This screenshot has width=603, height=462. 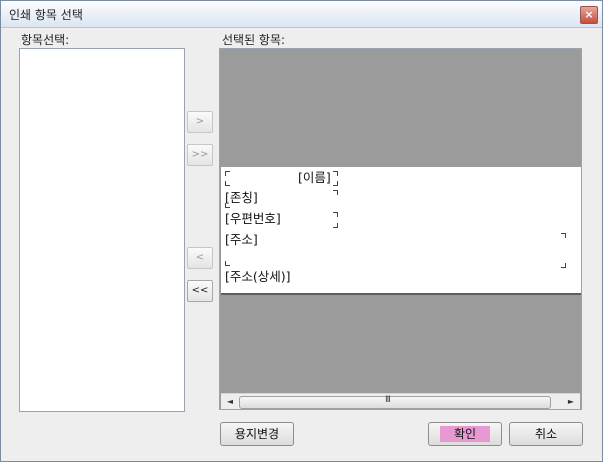 What do you see at coordinates (589, 15) in the screenshot?
I see `close-button: ×` at bounding box center [589, 15].